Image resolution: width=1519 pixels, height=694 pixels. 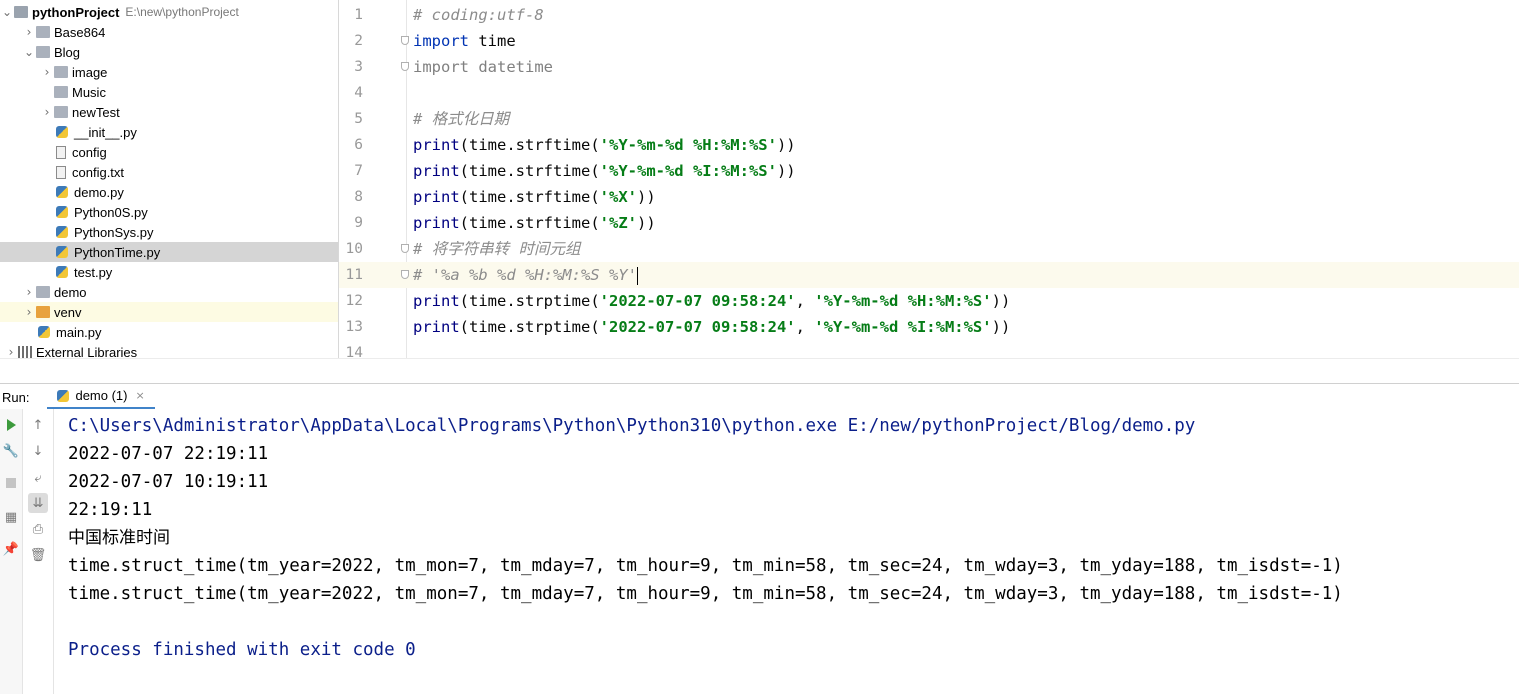 I want to click on arrow-down-icon: ↓, so click(x=38, y=451).